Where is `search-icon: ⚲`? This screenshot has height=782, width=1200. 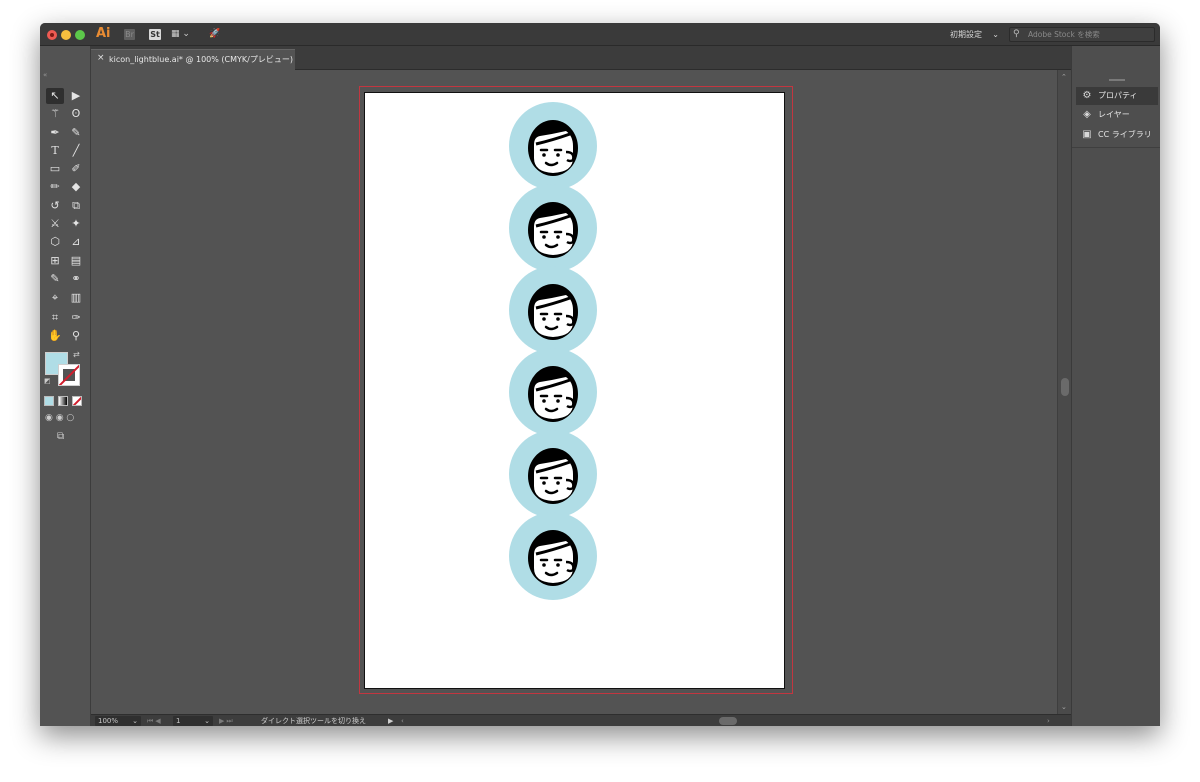 search-icon: ⚲ is located at coordinates (1016, 34).